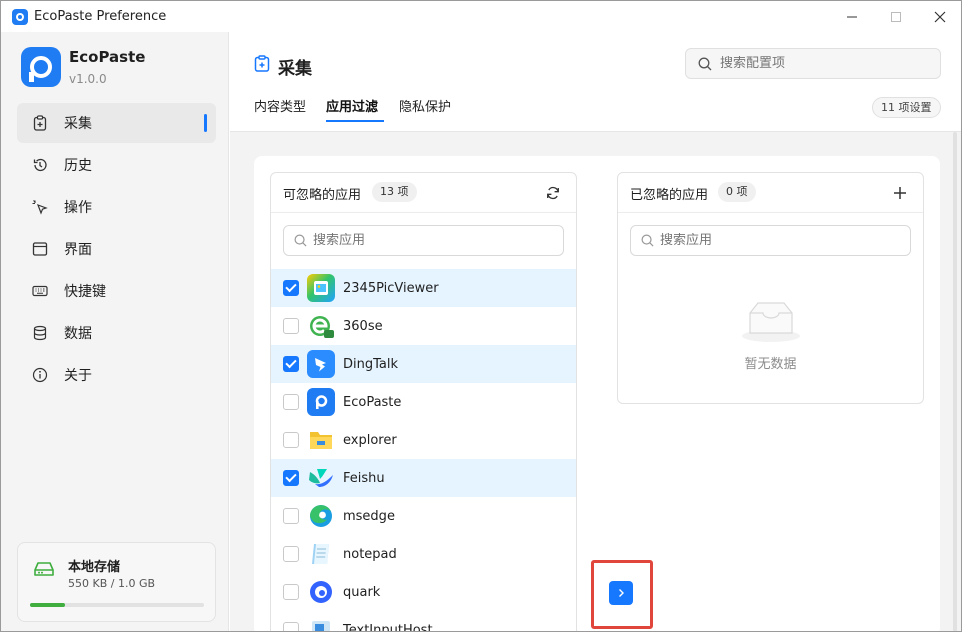 Image resolution: width=962 pixels, height=632 pixels. I want to click on minimize-icon, so click(852, 16).